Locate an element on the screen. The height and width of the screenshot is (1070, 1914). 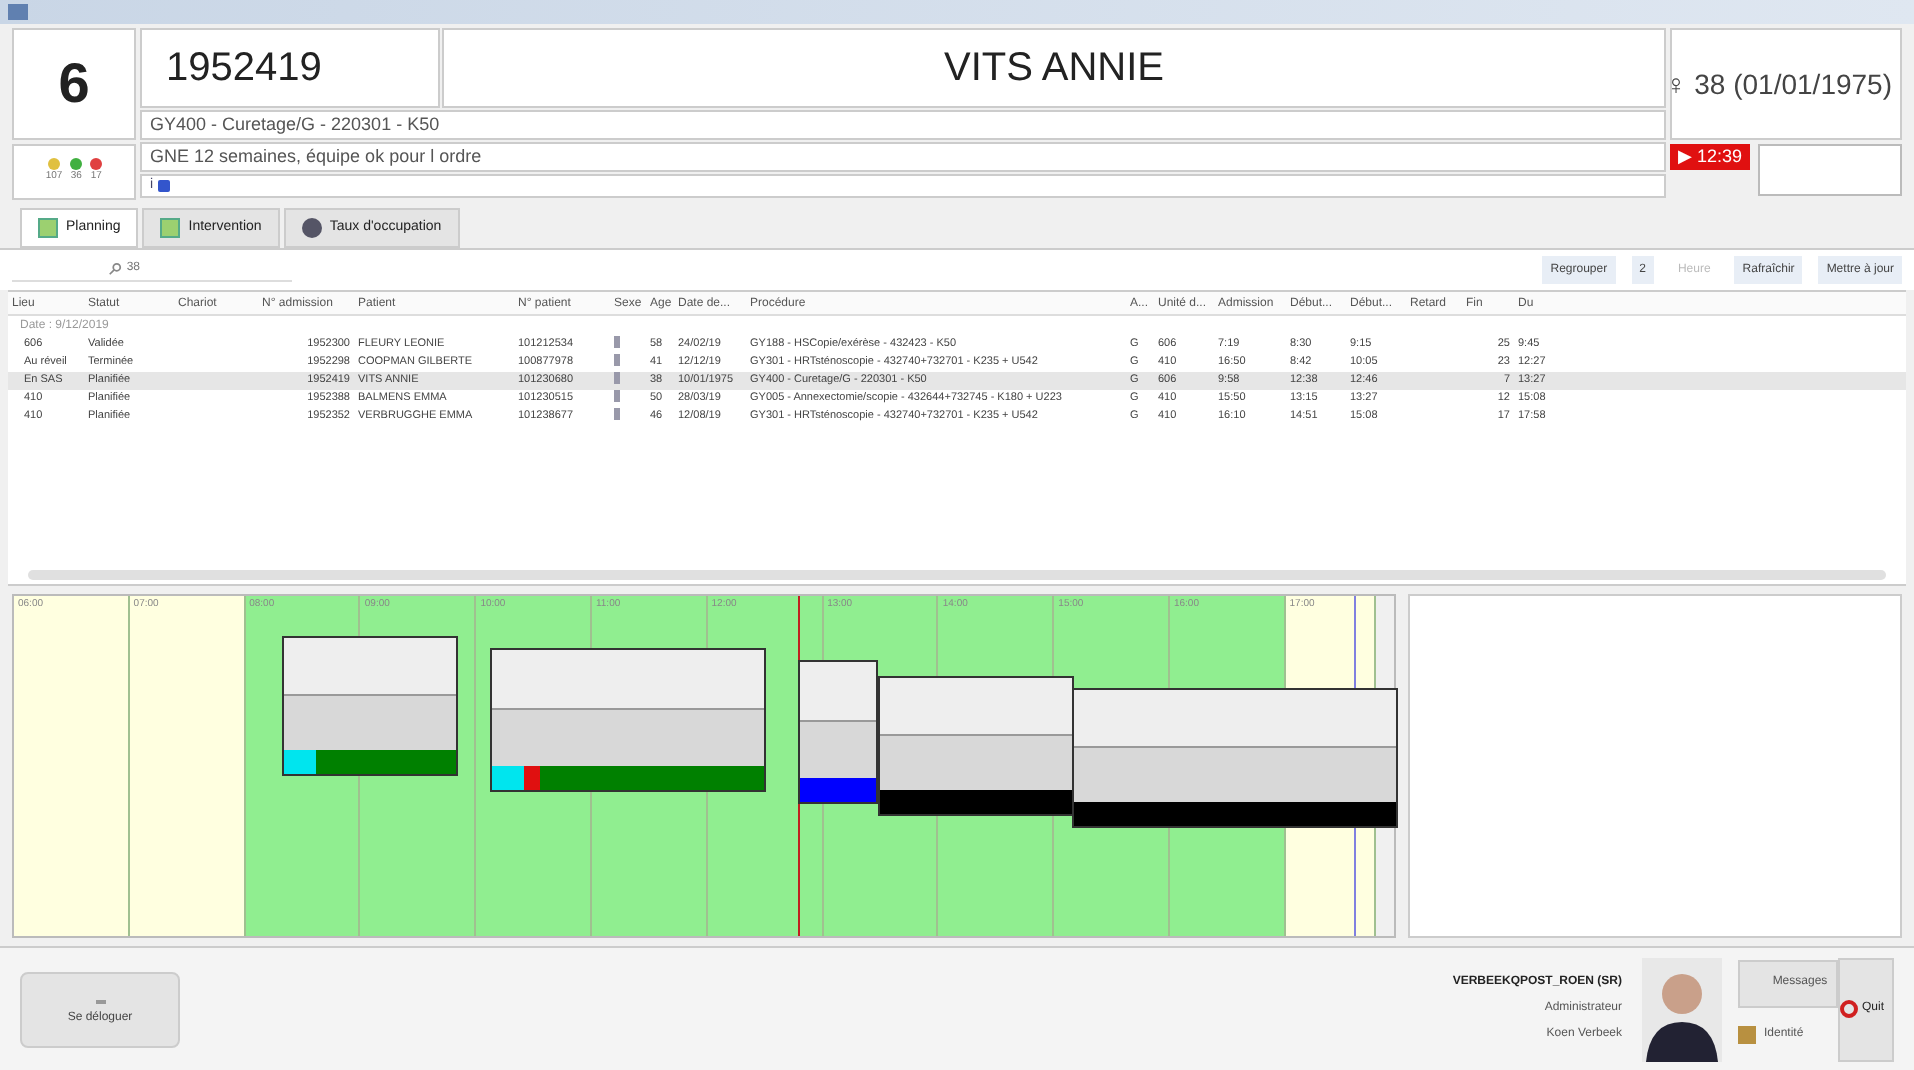
quit-icon is located at coordinates (1849, 1009).